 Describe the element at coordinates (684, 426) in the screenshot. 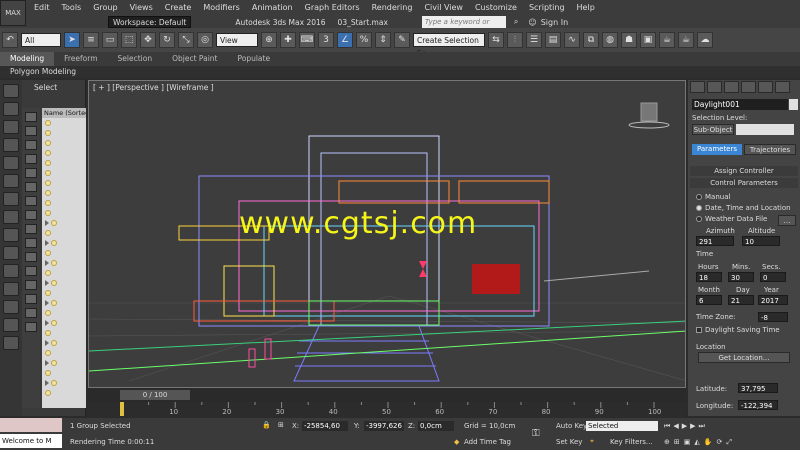

I see `play-icon: ▶` at that location.